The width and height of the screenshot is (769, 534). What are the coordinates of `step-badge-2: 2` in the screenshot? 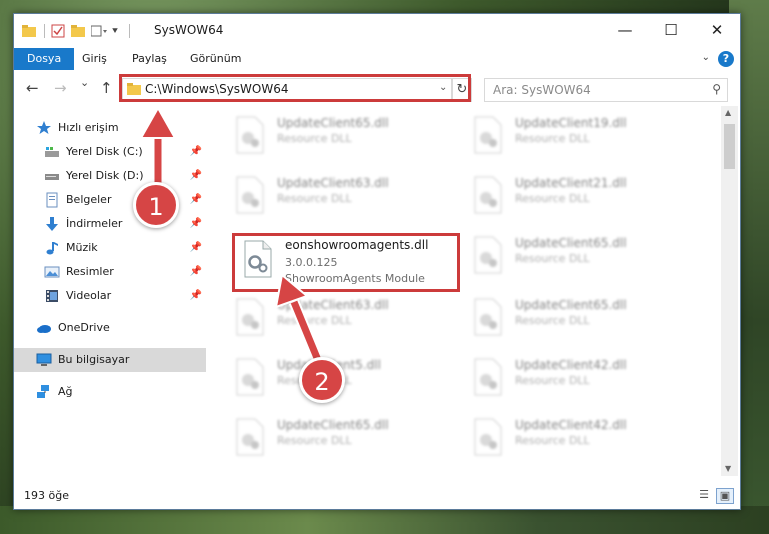 It's located at (322, 380).